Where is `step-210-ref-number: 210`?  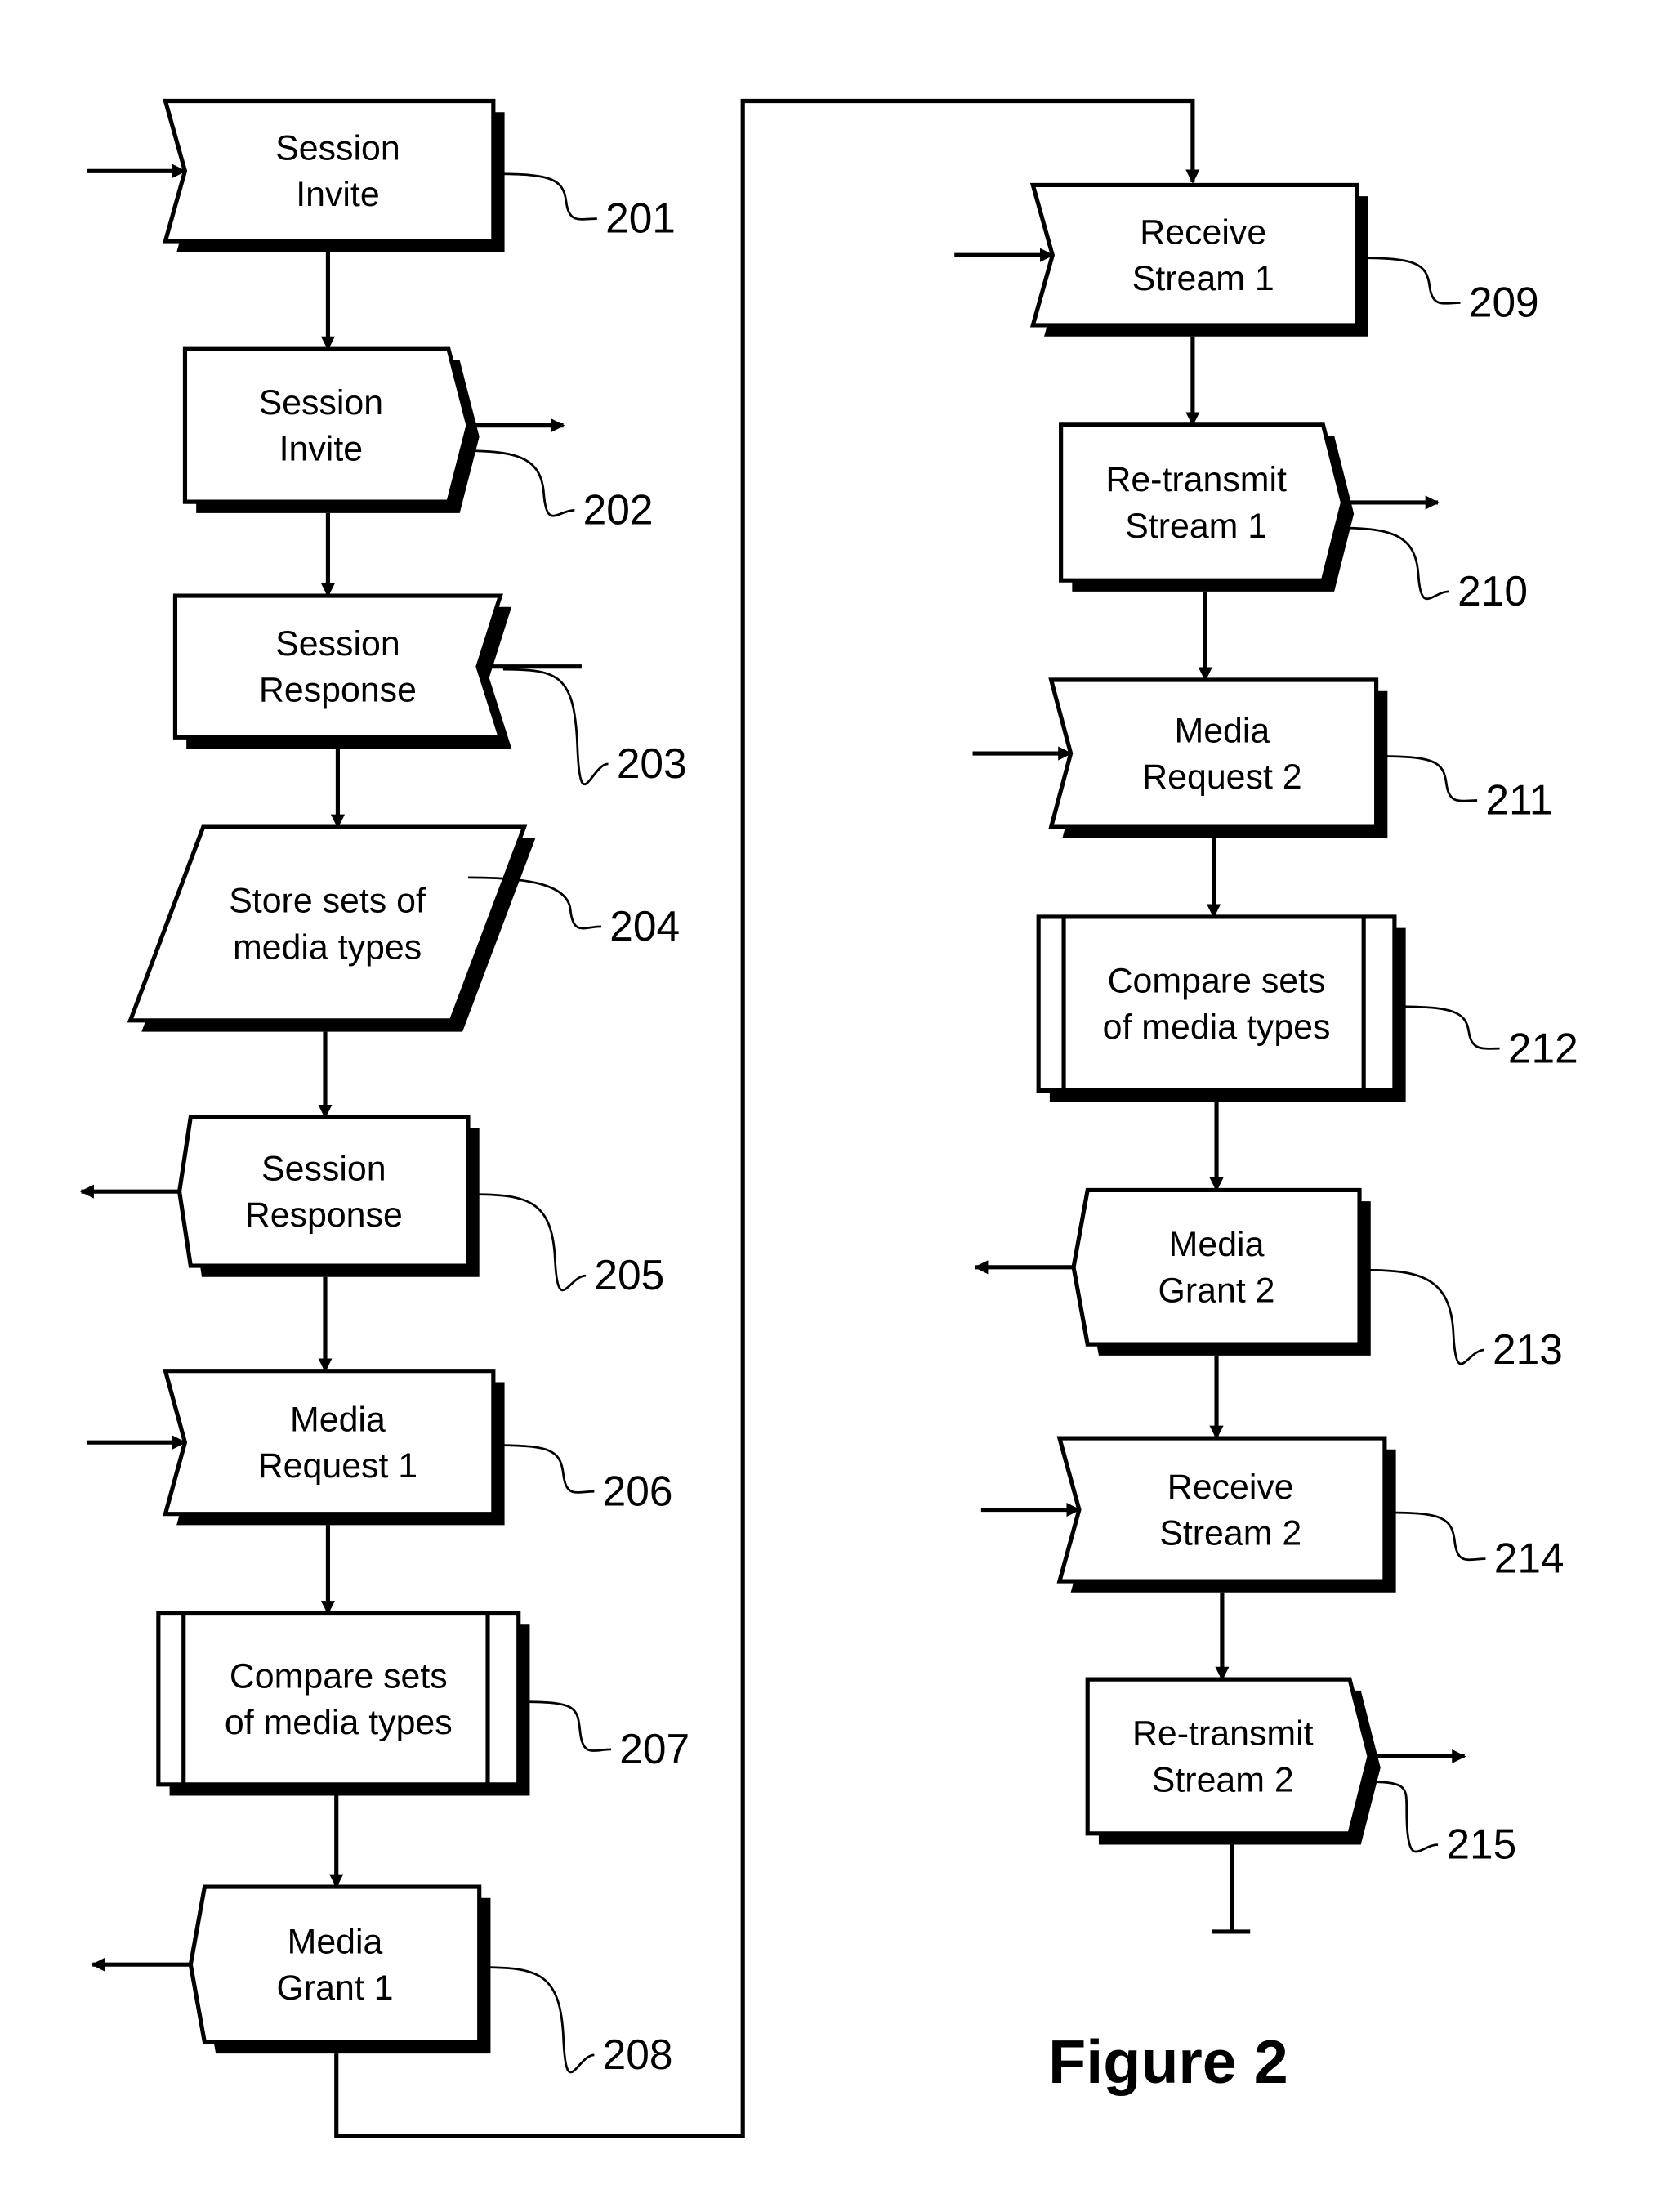
step-210-ref-number: 210 is located at coordinates (1492, 590).